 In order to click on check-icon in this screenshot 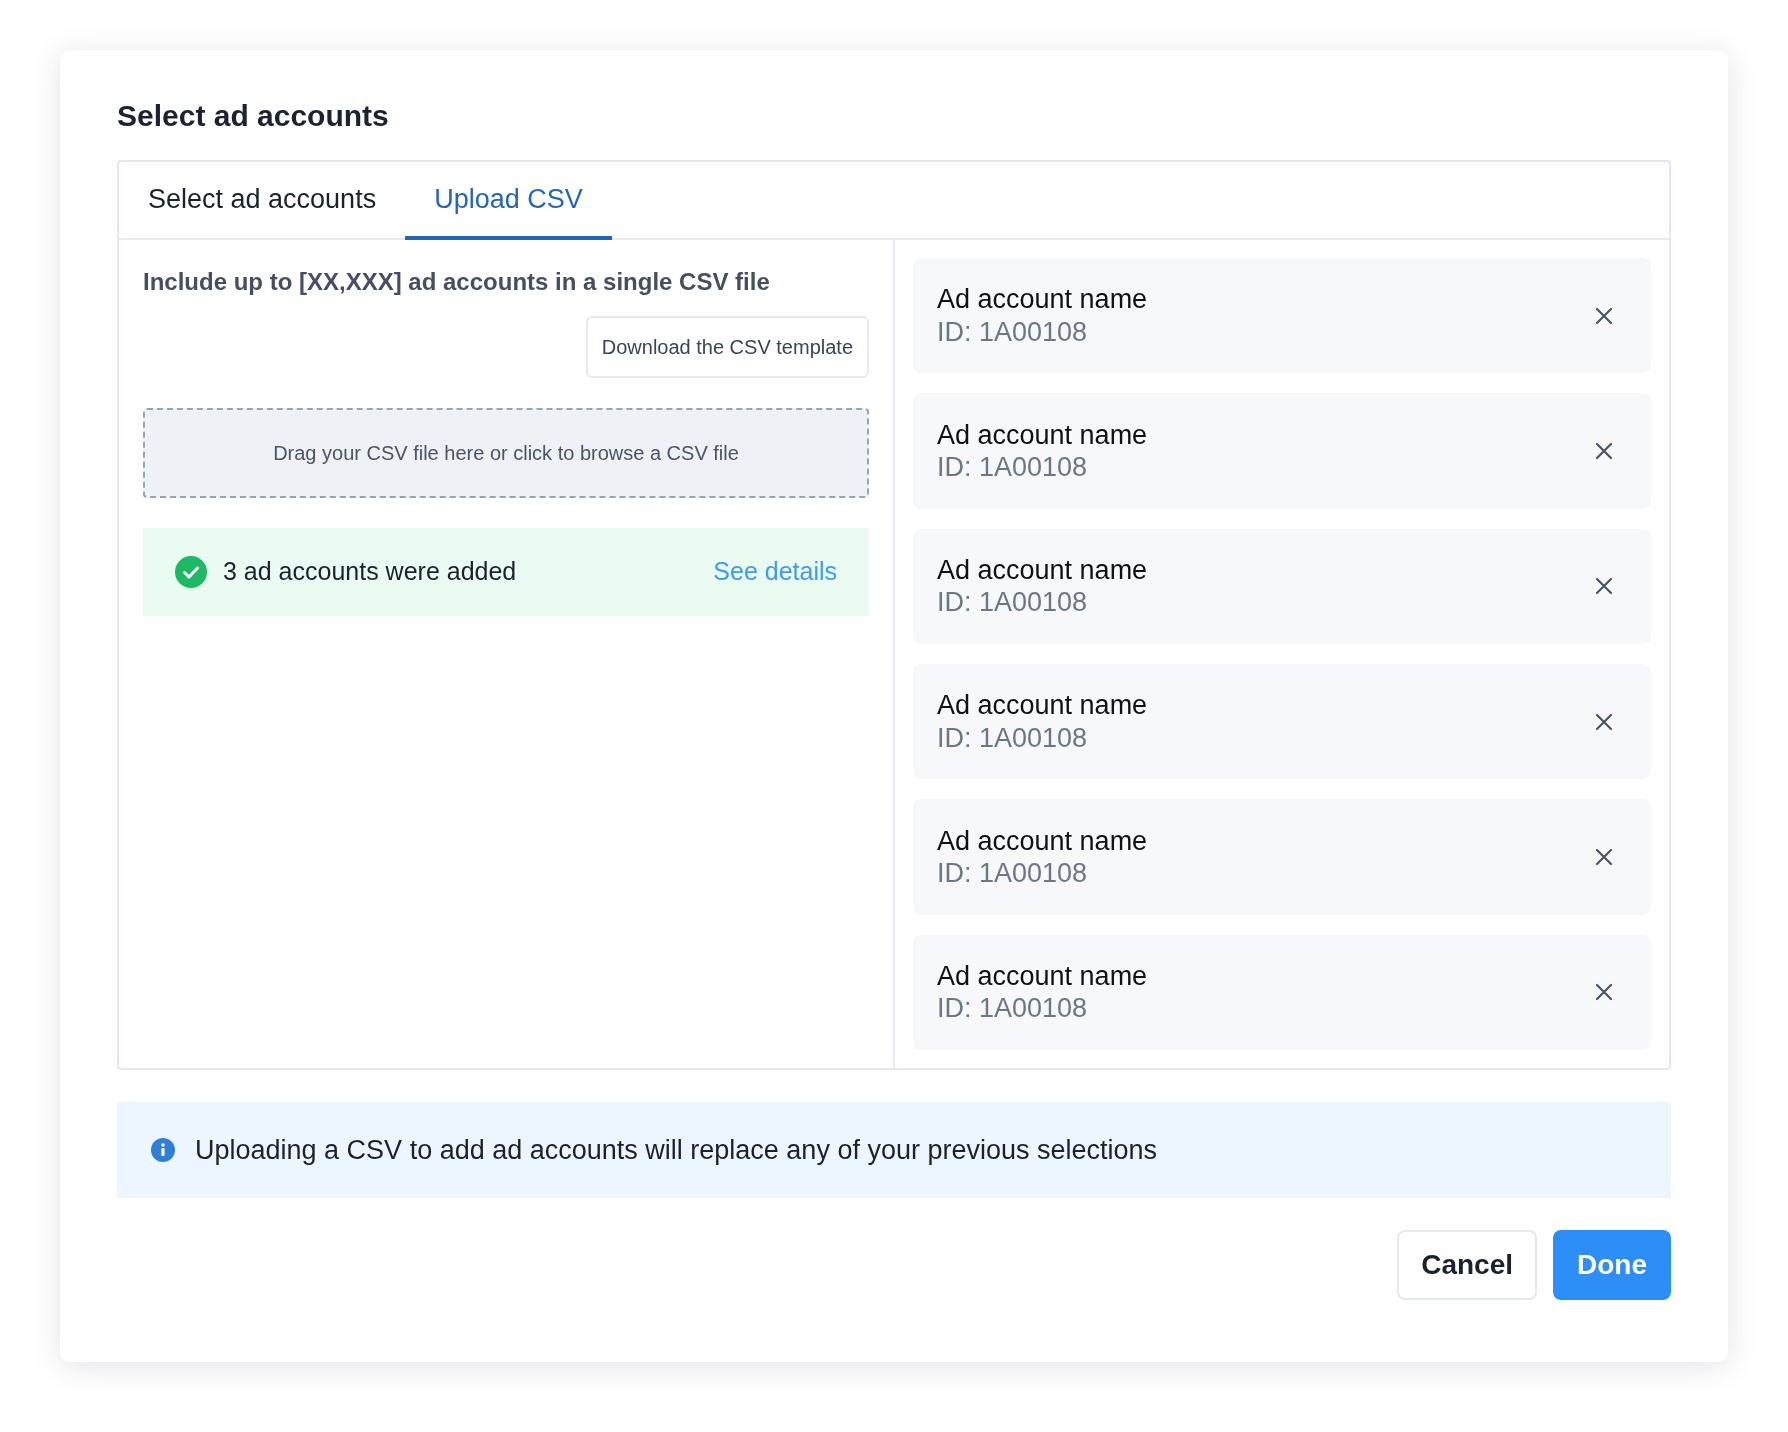, I will do `click(191, 572)`.